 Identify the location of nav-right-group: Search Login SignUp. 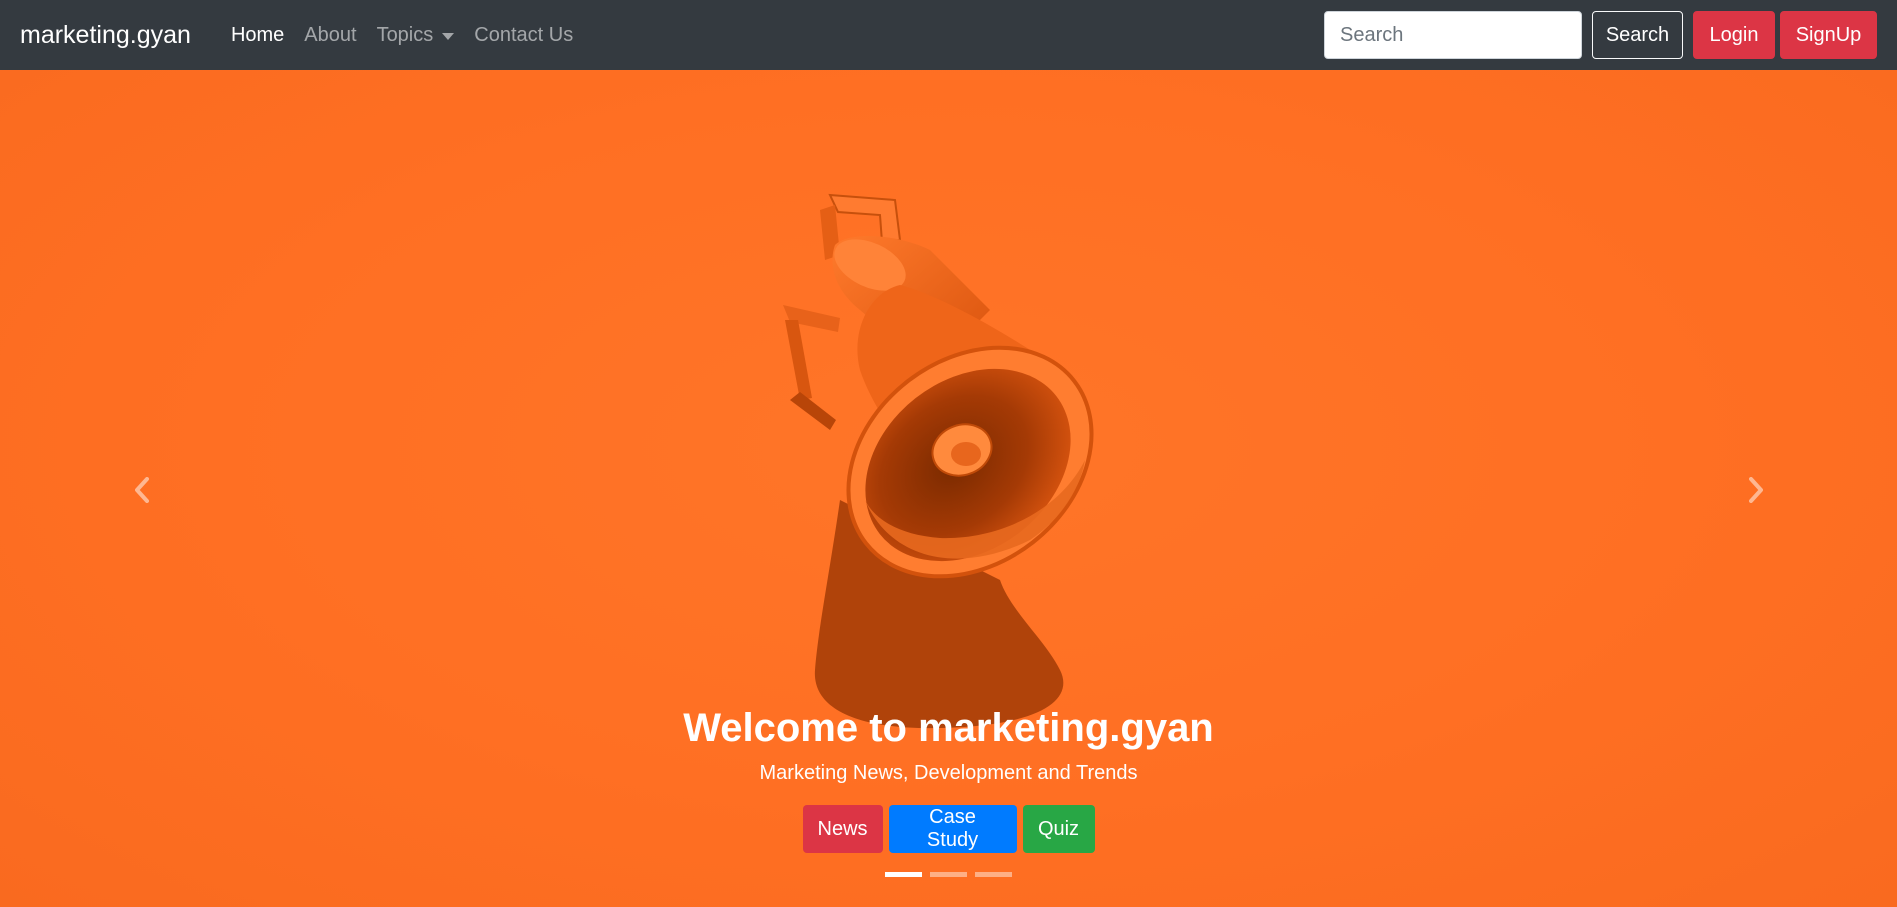
(1600, 35).